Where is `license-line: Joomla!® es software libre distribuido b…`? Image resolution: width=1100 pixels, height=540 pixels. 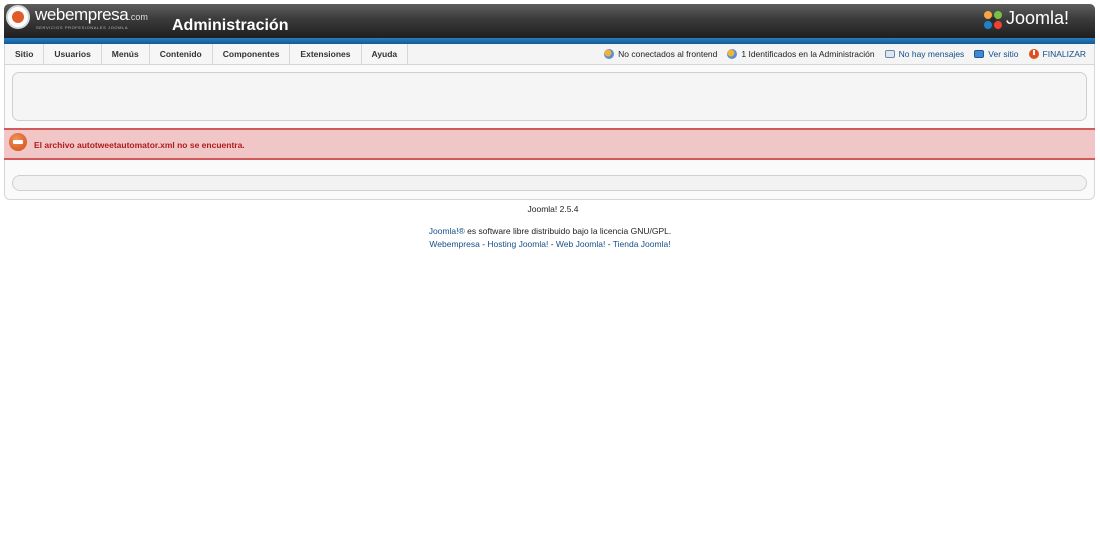 license-line: Joomla!® es software libre distribuido b… is located at coordinates (550, 231).